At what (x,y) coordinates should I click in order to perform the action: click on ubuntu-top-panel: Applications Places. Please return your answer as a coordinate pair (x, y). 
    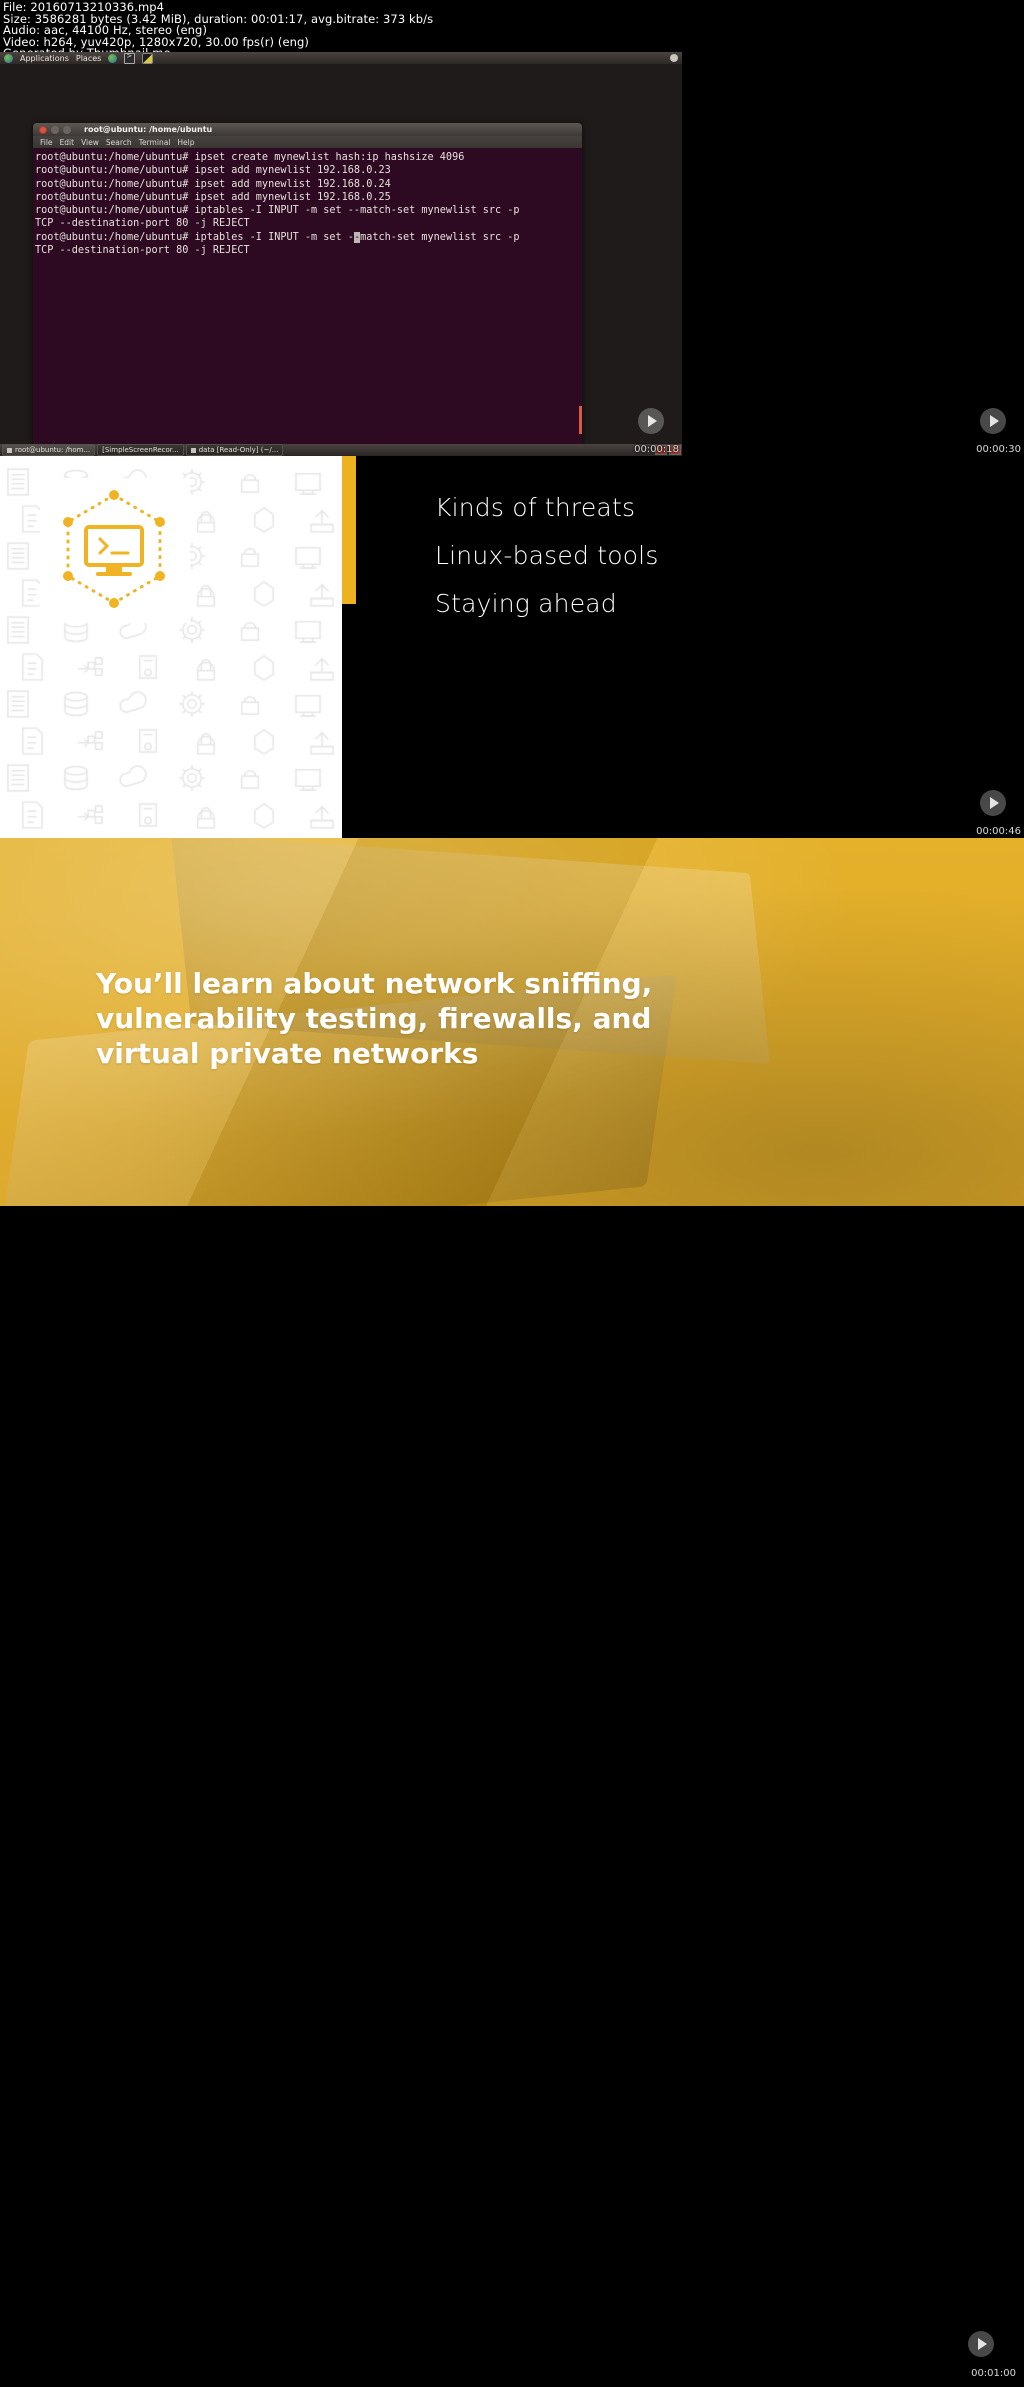
    Looking at the image, I should click on (341, 58).